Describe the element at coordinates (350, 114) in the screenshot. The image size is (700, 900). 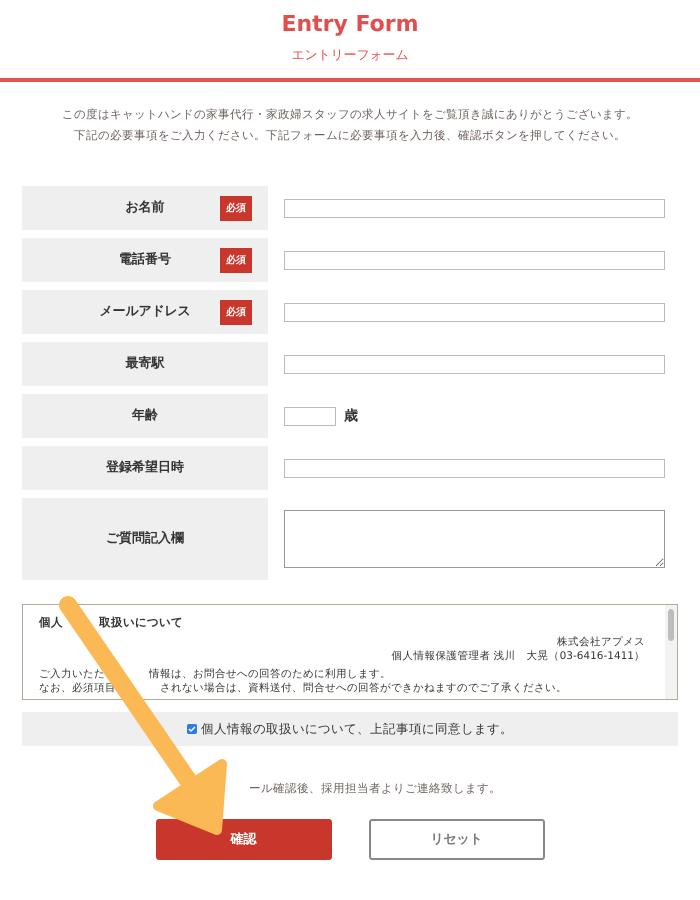
I see `intro-text: この度はキャットハンドの家事代行・家政婦スタッフの求人サイトをご覧頂き誠にありがとうございます。` at that location.